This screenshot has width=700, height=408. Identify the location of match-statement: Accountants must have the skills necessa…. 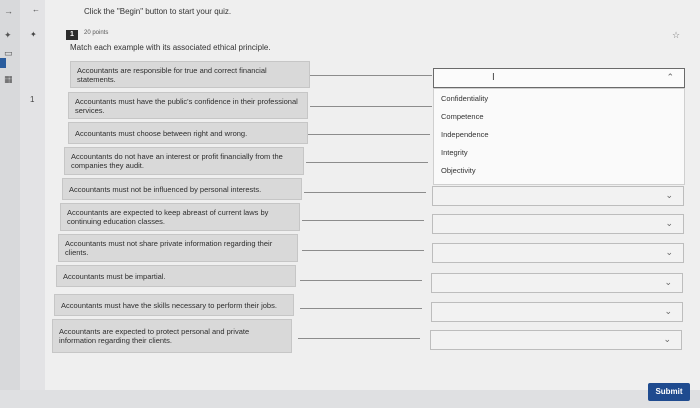
(174, 305).